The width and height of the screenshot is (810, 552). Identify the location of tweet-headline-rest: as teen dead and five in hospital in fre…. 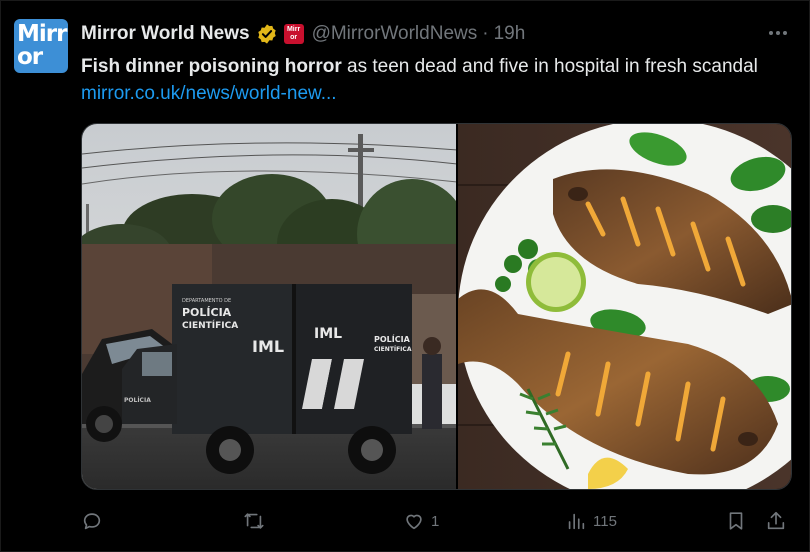
(549, 66).